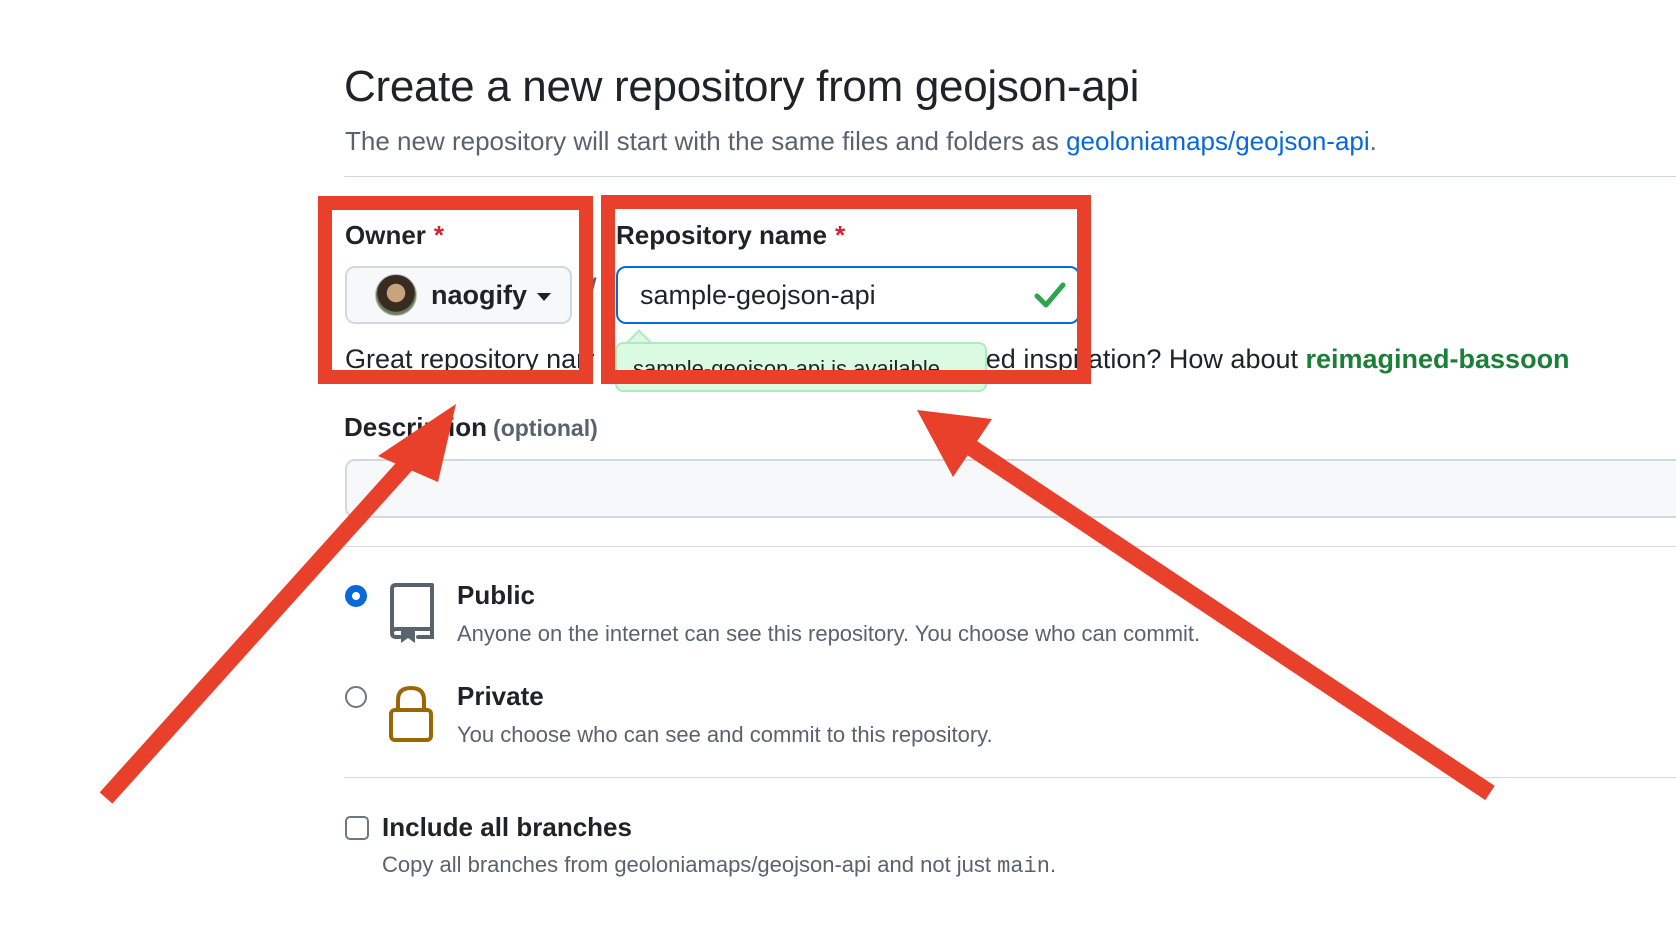  Describe the element at coordinates (1206, 605) in the screenshot. I see `arrow-to-repo-name-icon` at that location.